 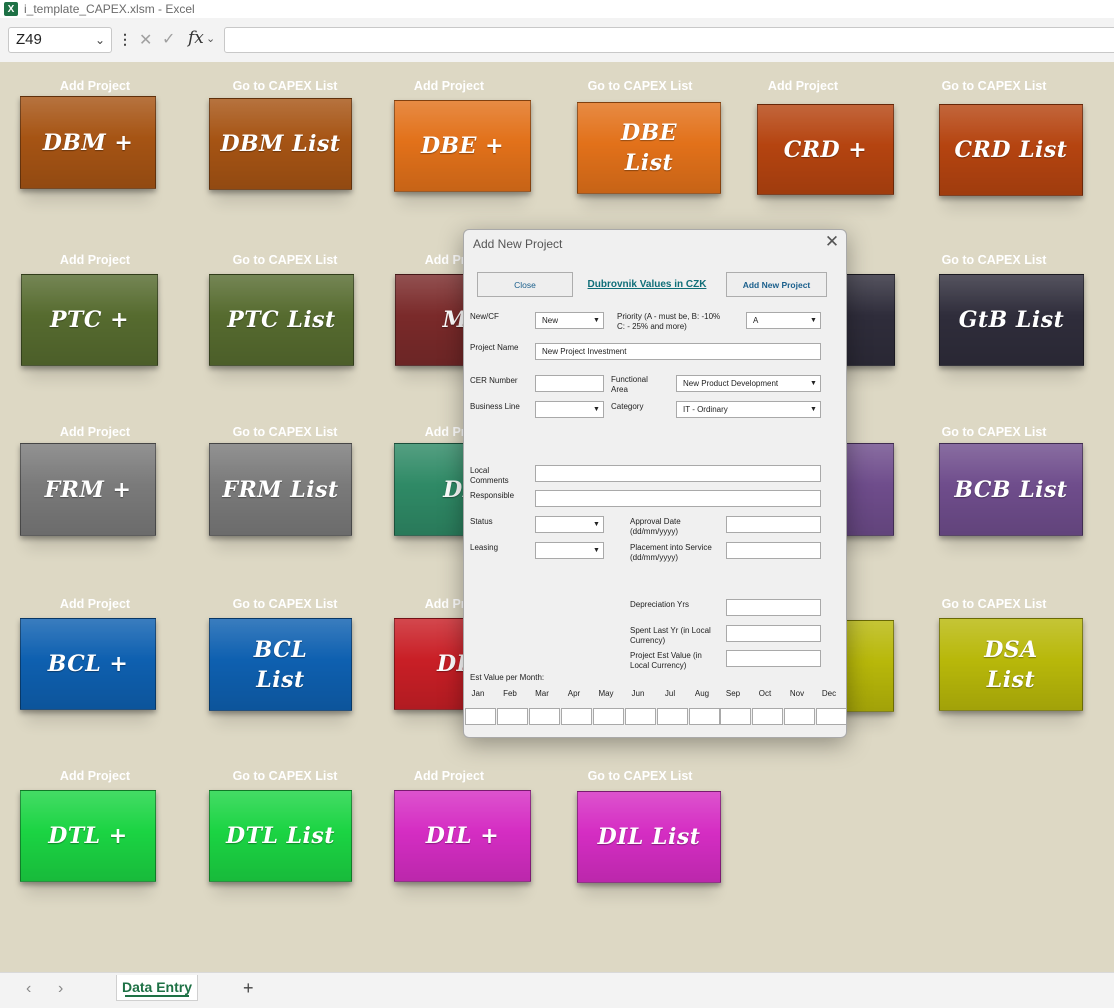 What do you see at coordinates (569, 409) in the screenshot?
I see `business-line-select: ▼` at bounding box center [569, 409].